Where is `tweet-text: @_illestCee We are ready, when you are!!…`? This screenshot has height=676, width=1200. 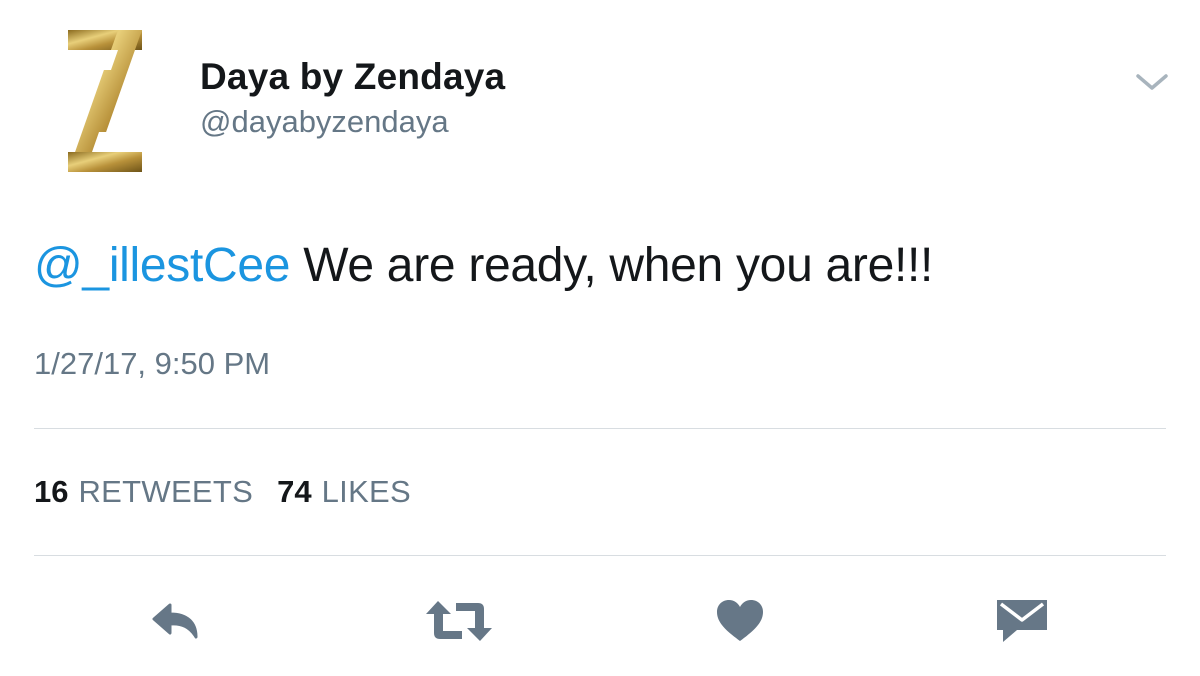
tweet-text: @_illestCee We are ready, when you are!!… is located at coordinates (483, 265).